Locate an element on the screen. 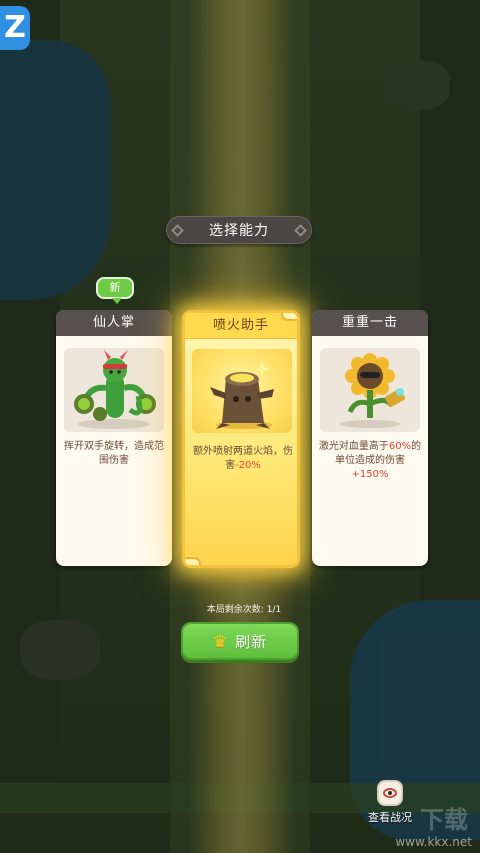 The height and width of the screenshot is (853, 480). remaining-count: 本局剩余次数: 1/1 is located at coordinates (244, 608).